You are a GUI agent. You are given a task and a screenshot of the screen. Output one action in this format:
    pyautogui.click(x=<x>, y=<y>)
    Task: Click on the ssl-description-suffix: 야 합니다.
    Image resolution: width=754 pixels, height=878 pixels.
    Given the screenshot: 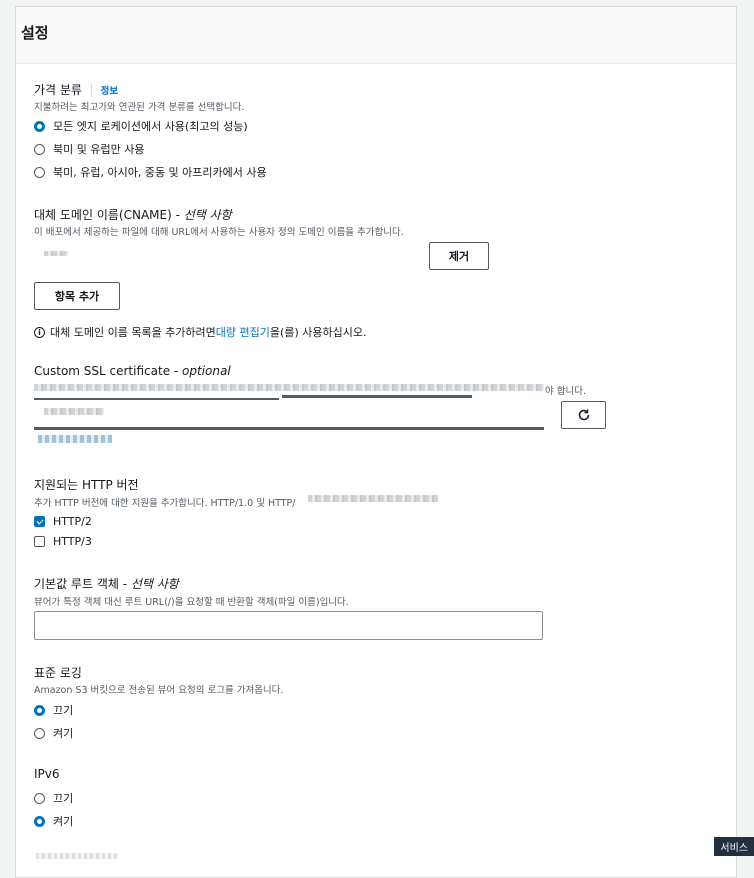 What is the action you would take?
    pyautogui.click(x=565, y=391)
    